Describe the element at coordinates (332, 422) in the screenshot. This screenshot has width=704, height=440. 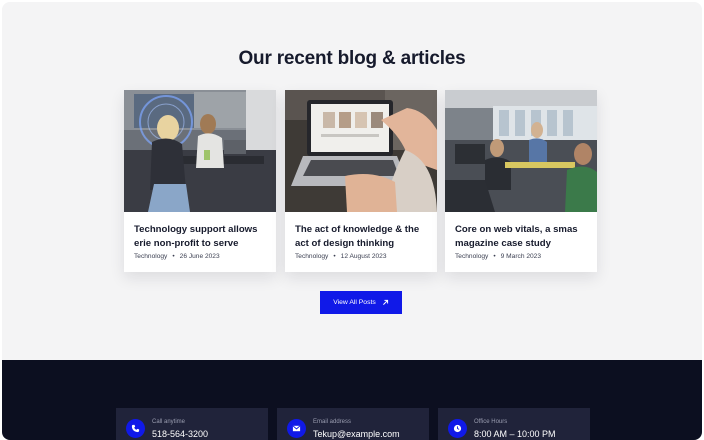
I see `contact-label: Email address` at that location.